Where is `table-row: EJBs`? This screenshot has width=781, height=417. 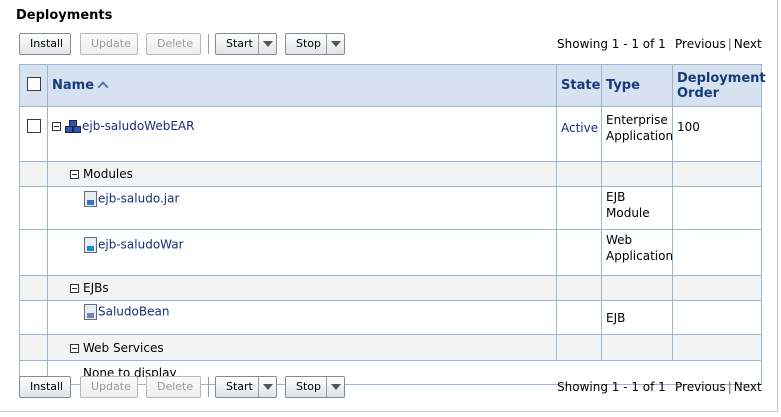 table-row: EJBs is located at coordinates (390, 288).